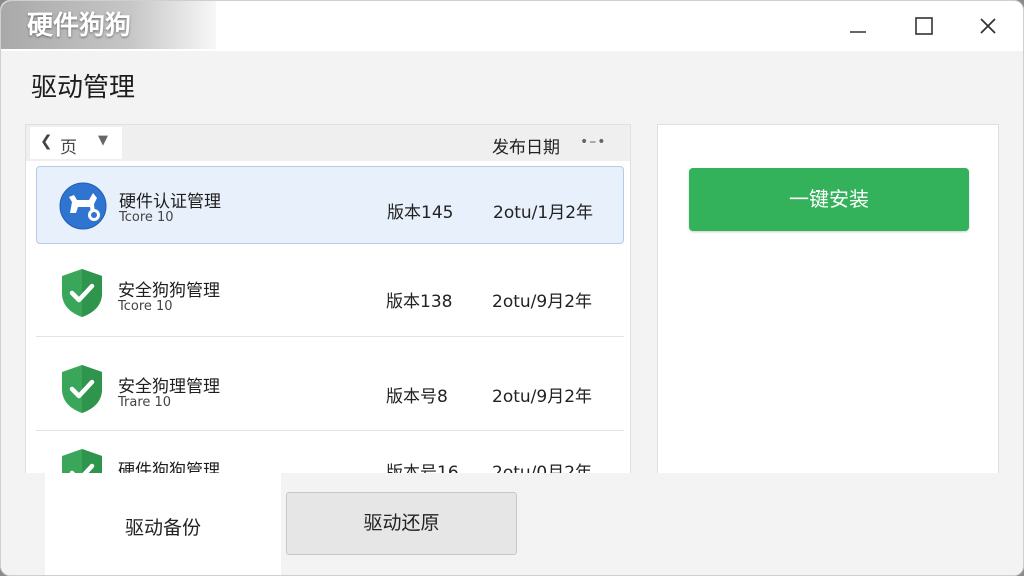 The width and height of the screenshot is (1024, 576). I want to click on close-icon, so click(988, 26).